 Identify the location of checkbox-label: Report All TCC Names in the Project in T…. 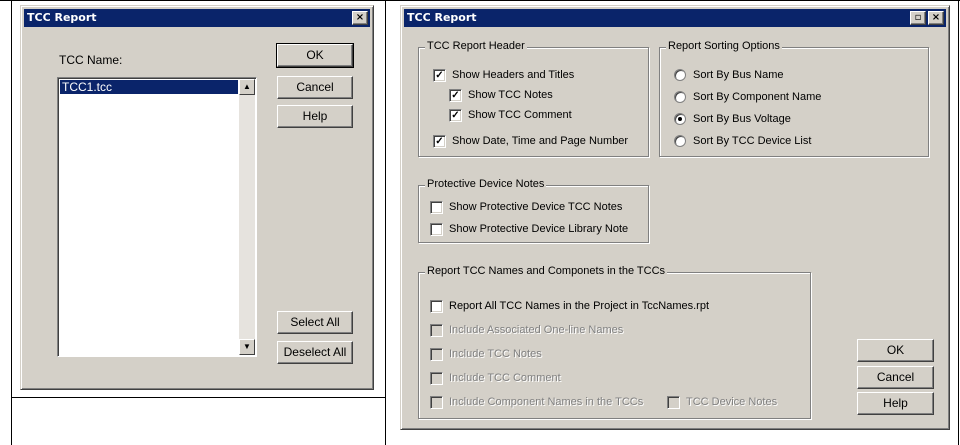
(579, 306).